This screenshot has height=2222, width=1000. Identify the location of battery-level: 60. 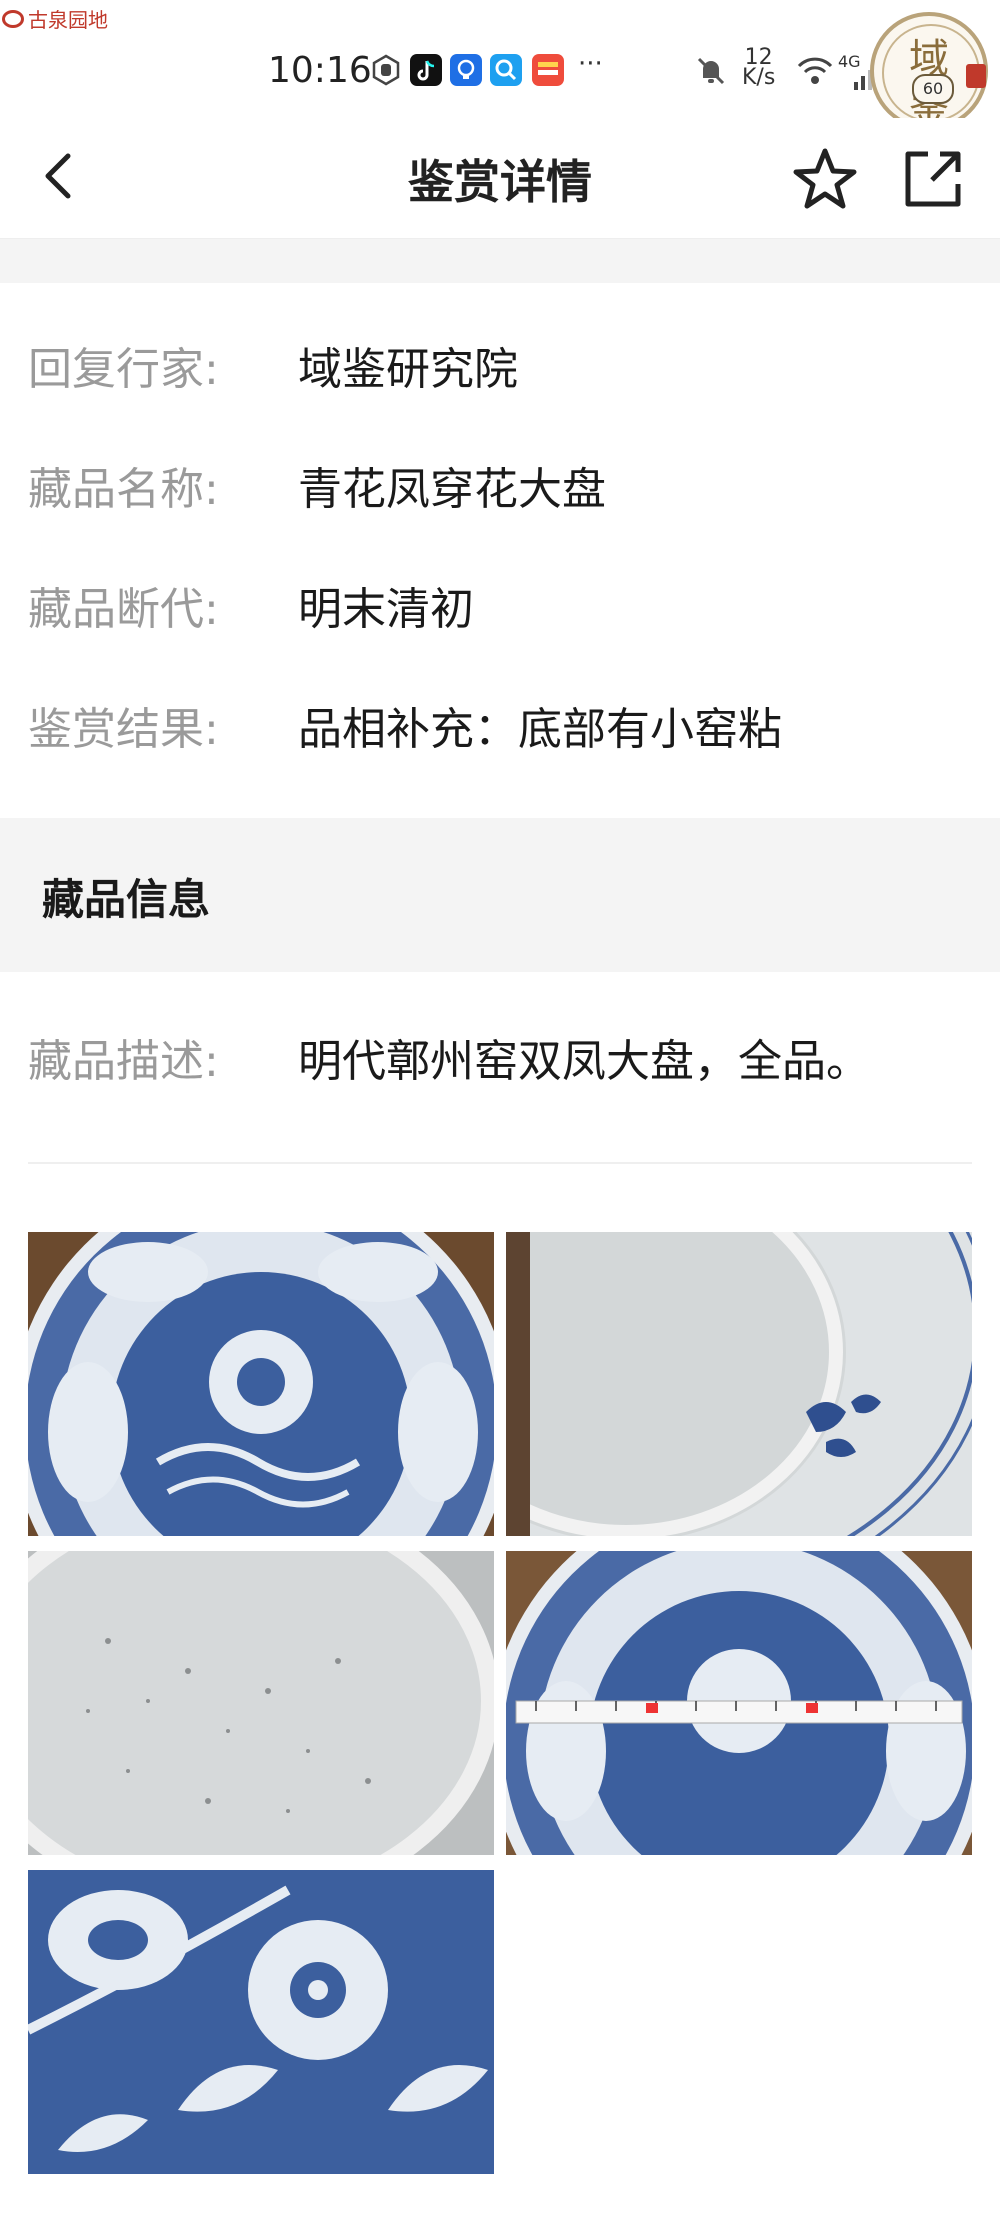
(933, 89).